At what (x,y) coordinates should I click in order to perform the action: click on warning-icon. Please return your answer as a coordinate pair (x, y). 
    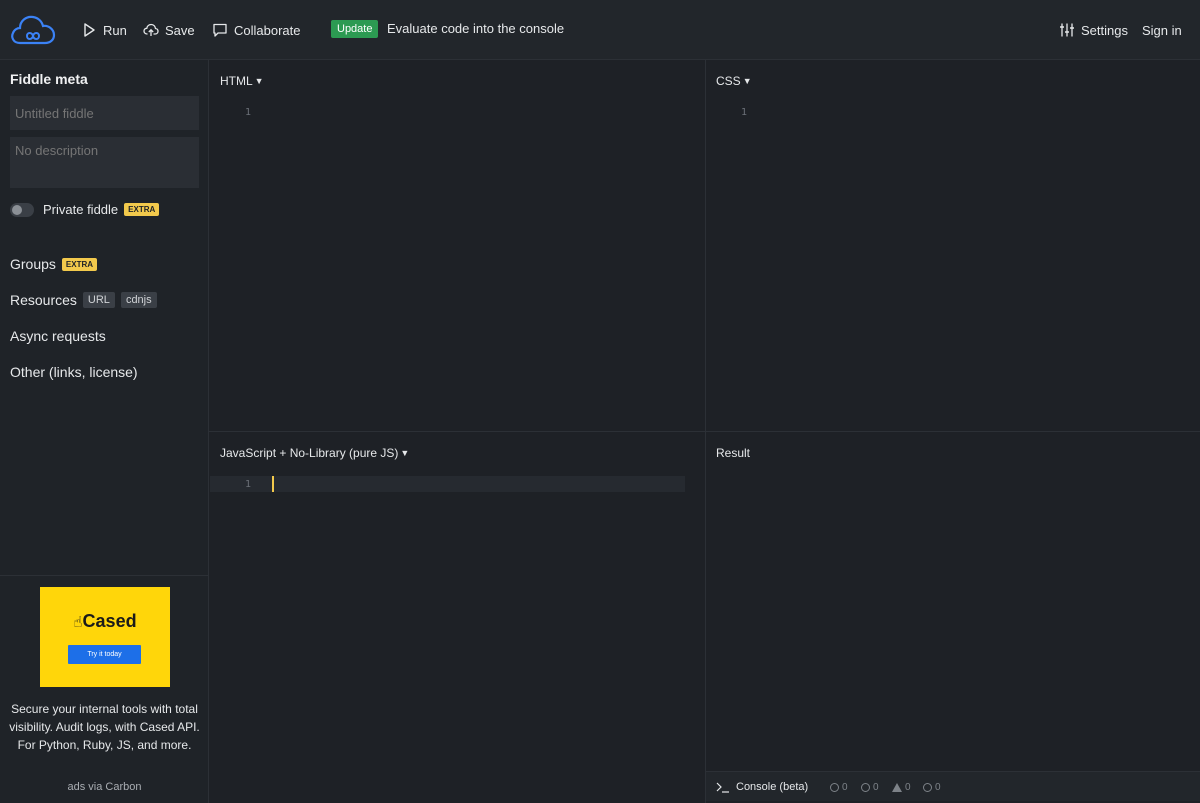
    Looking at the image, I should click on (897, 787).